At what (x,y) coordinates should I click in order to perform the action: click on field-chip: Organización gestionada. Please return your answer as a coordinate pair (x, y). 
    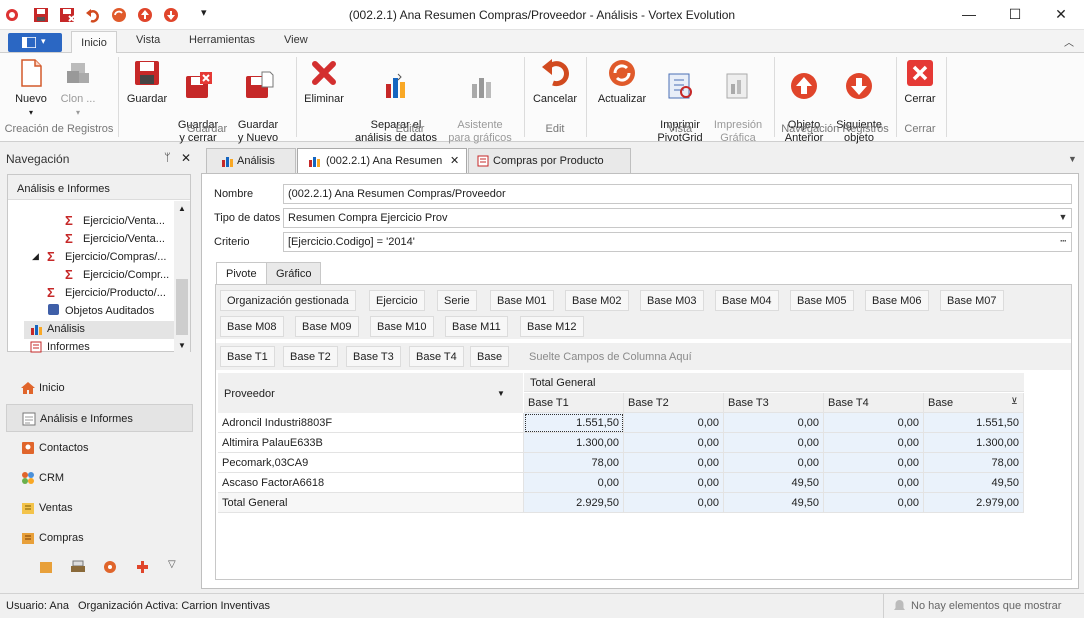
    Looking at the image, I should click on (288, 300).